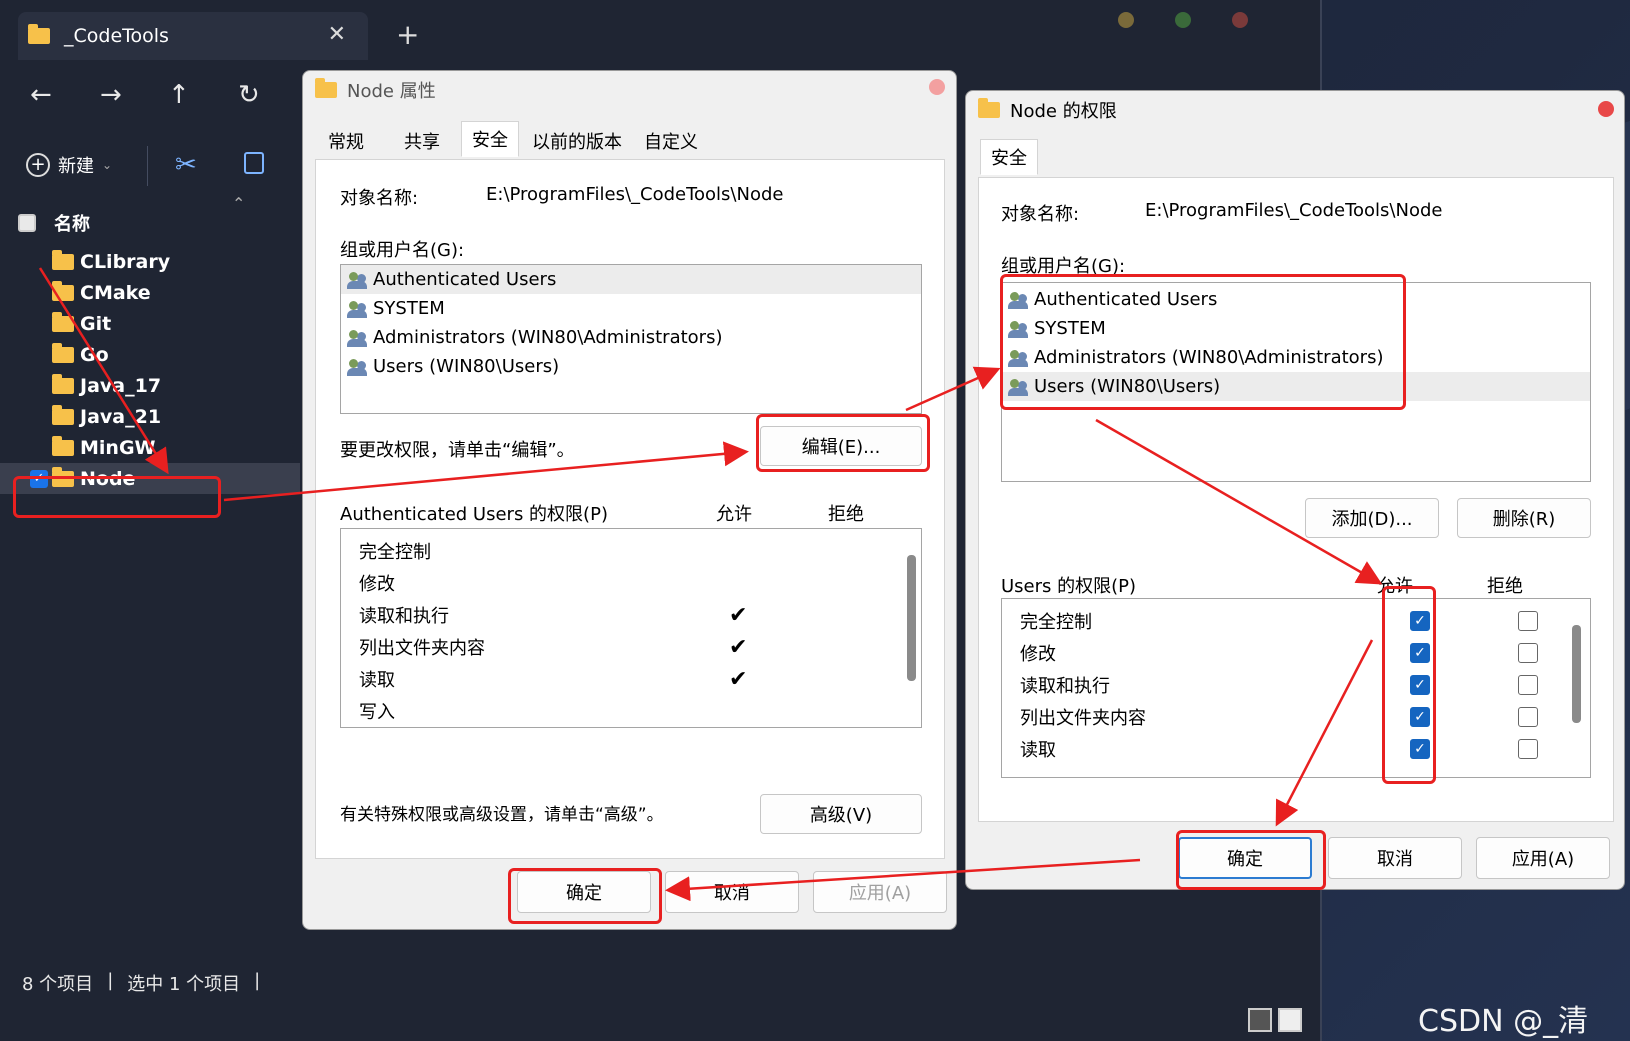 The image size is (1630, 1041). What do you see at coordinates (121, 416) in the screenshot?
I see `folder-name: Java_21` at bounding box center [121, 416].